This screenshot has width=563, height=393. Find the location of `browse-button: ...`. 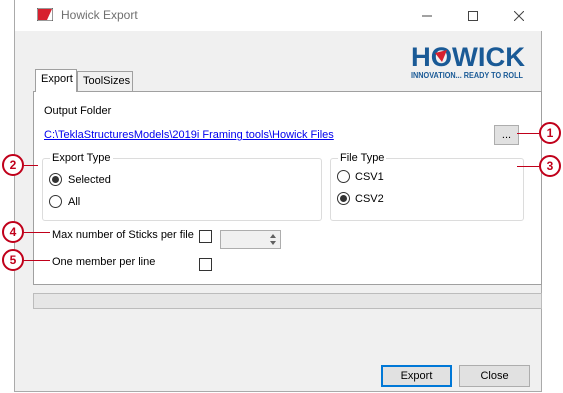

browse-button: ... is located at coordinates (506, 135).